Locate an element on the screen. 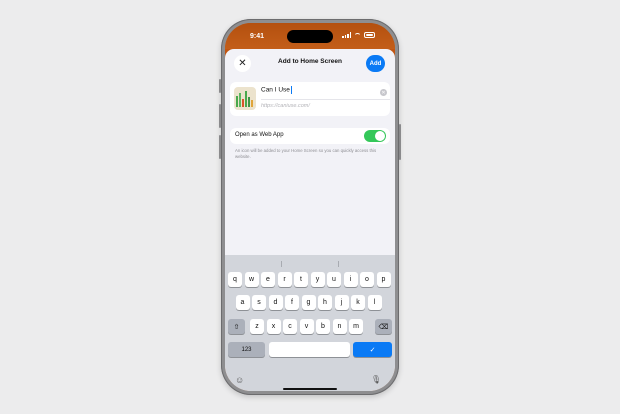 The height and width of the screenshot is (414, 620). key-l: l is located at coordinates (374, 302).